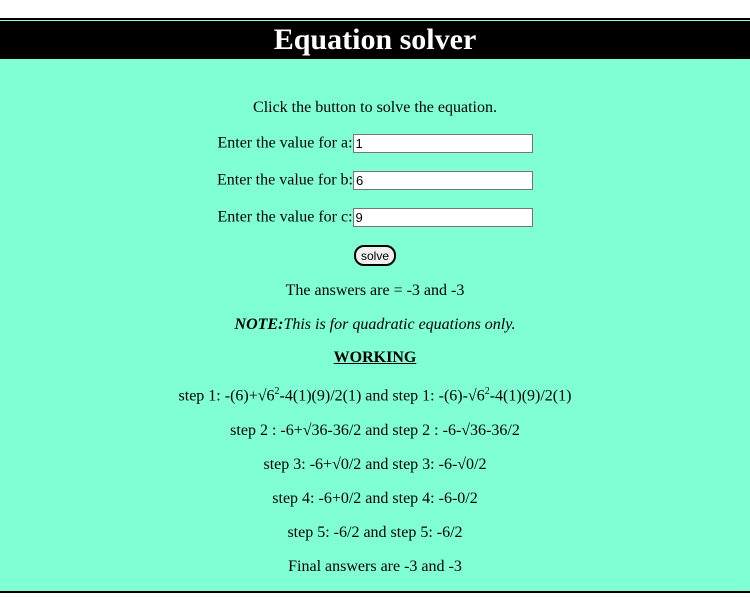 The width and height of the screenshot is (750, 598). What do you see at coordinates (375, 107) in the screenshot?
I see `intro-text: Click the button to solve the equation.` at bounding box center [375, 107].